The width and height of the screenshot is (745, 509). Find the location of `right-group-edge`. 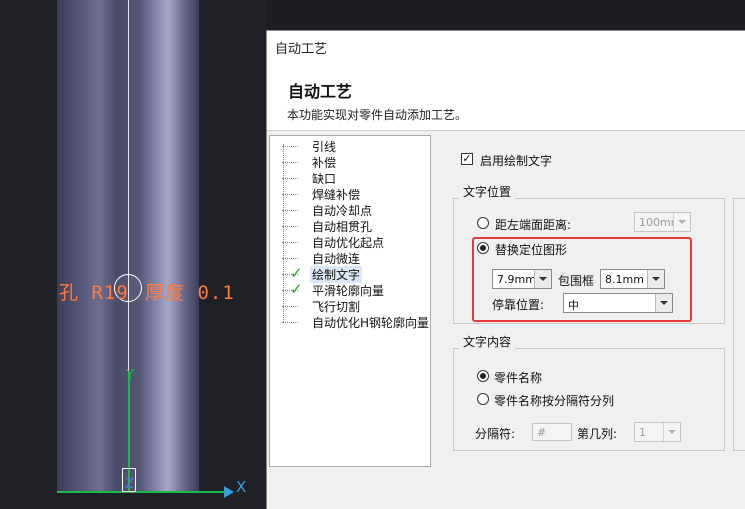

right-group-edge is located at coordinates (739, 324).